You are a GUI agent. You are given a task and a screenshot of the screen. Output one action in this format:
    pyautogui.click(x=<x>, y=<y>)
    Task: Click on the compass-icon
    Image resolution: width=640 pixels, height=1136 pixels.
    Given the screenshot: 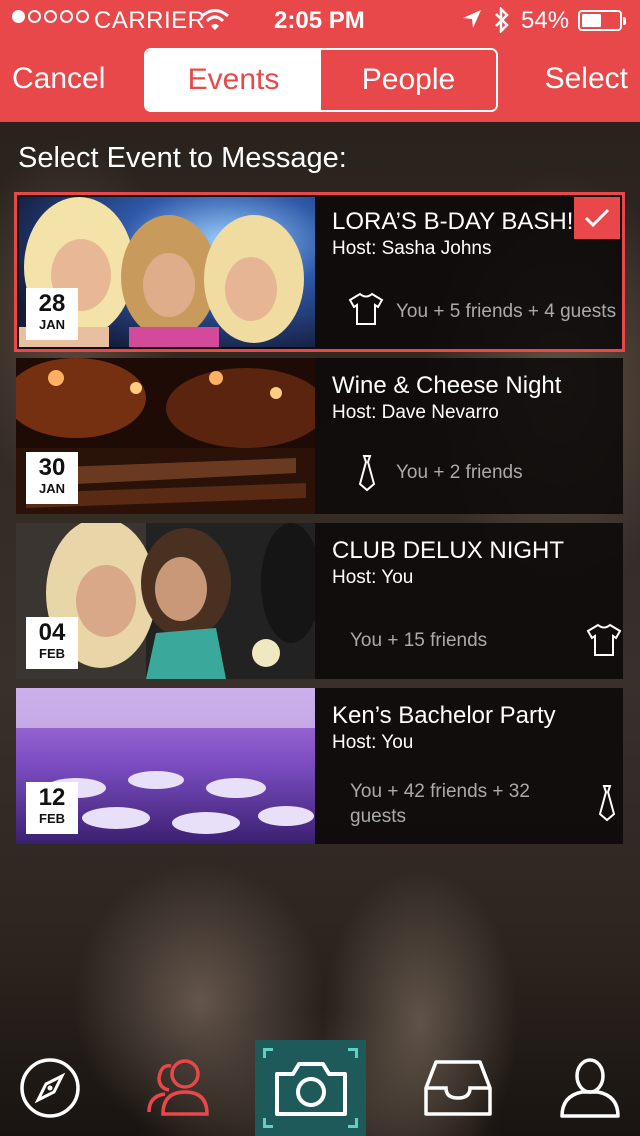 What is the action you would take?
    pyautogui.click(x=50, y=1088)
    